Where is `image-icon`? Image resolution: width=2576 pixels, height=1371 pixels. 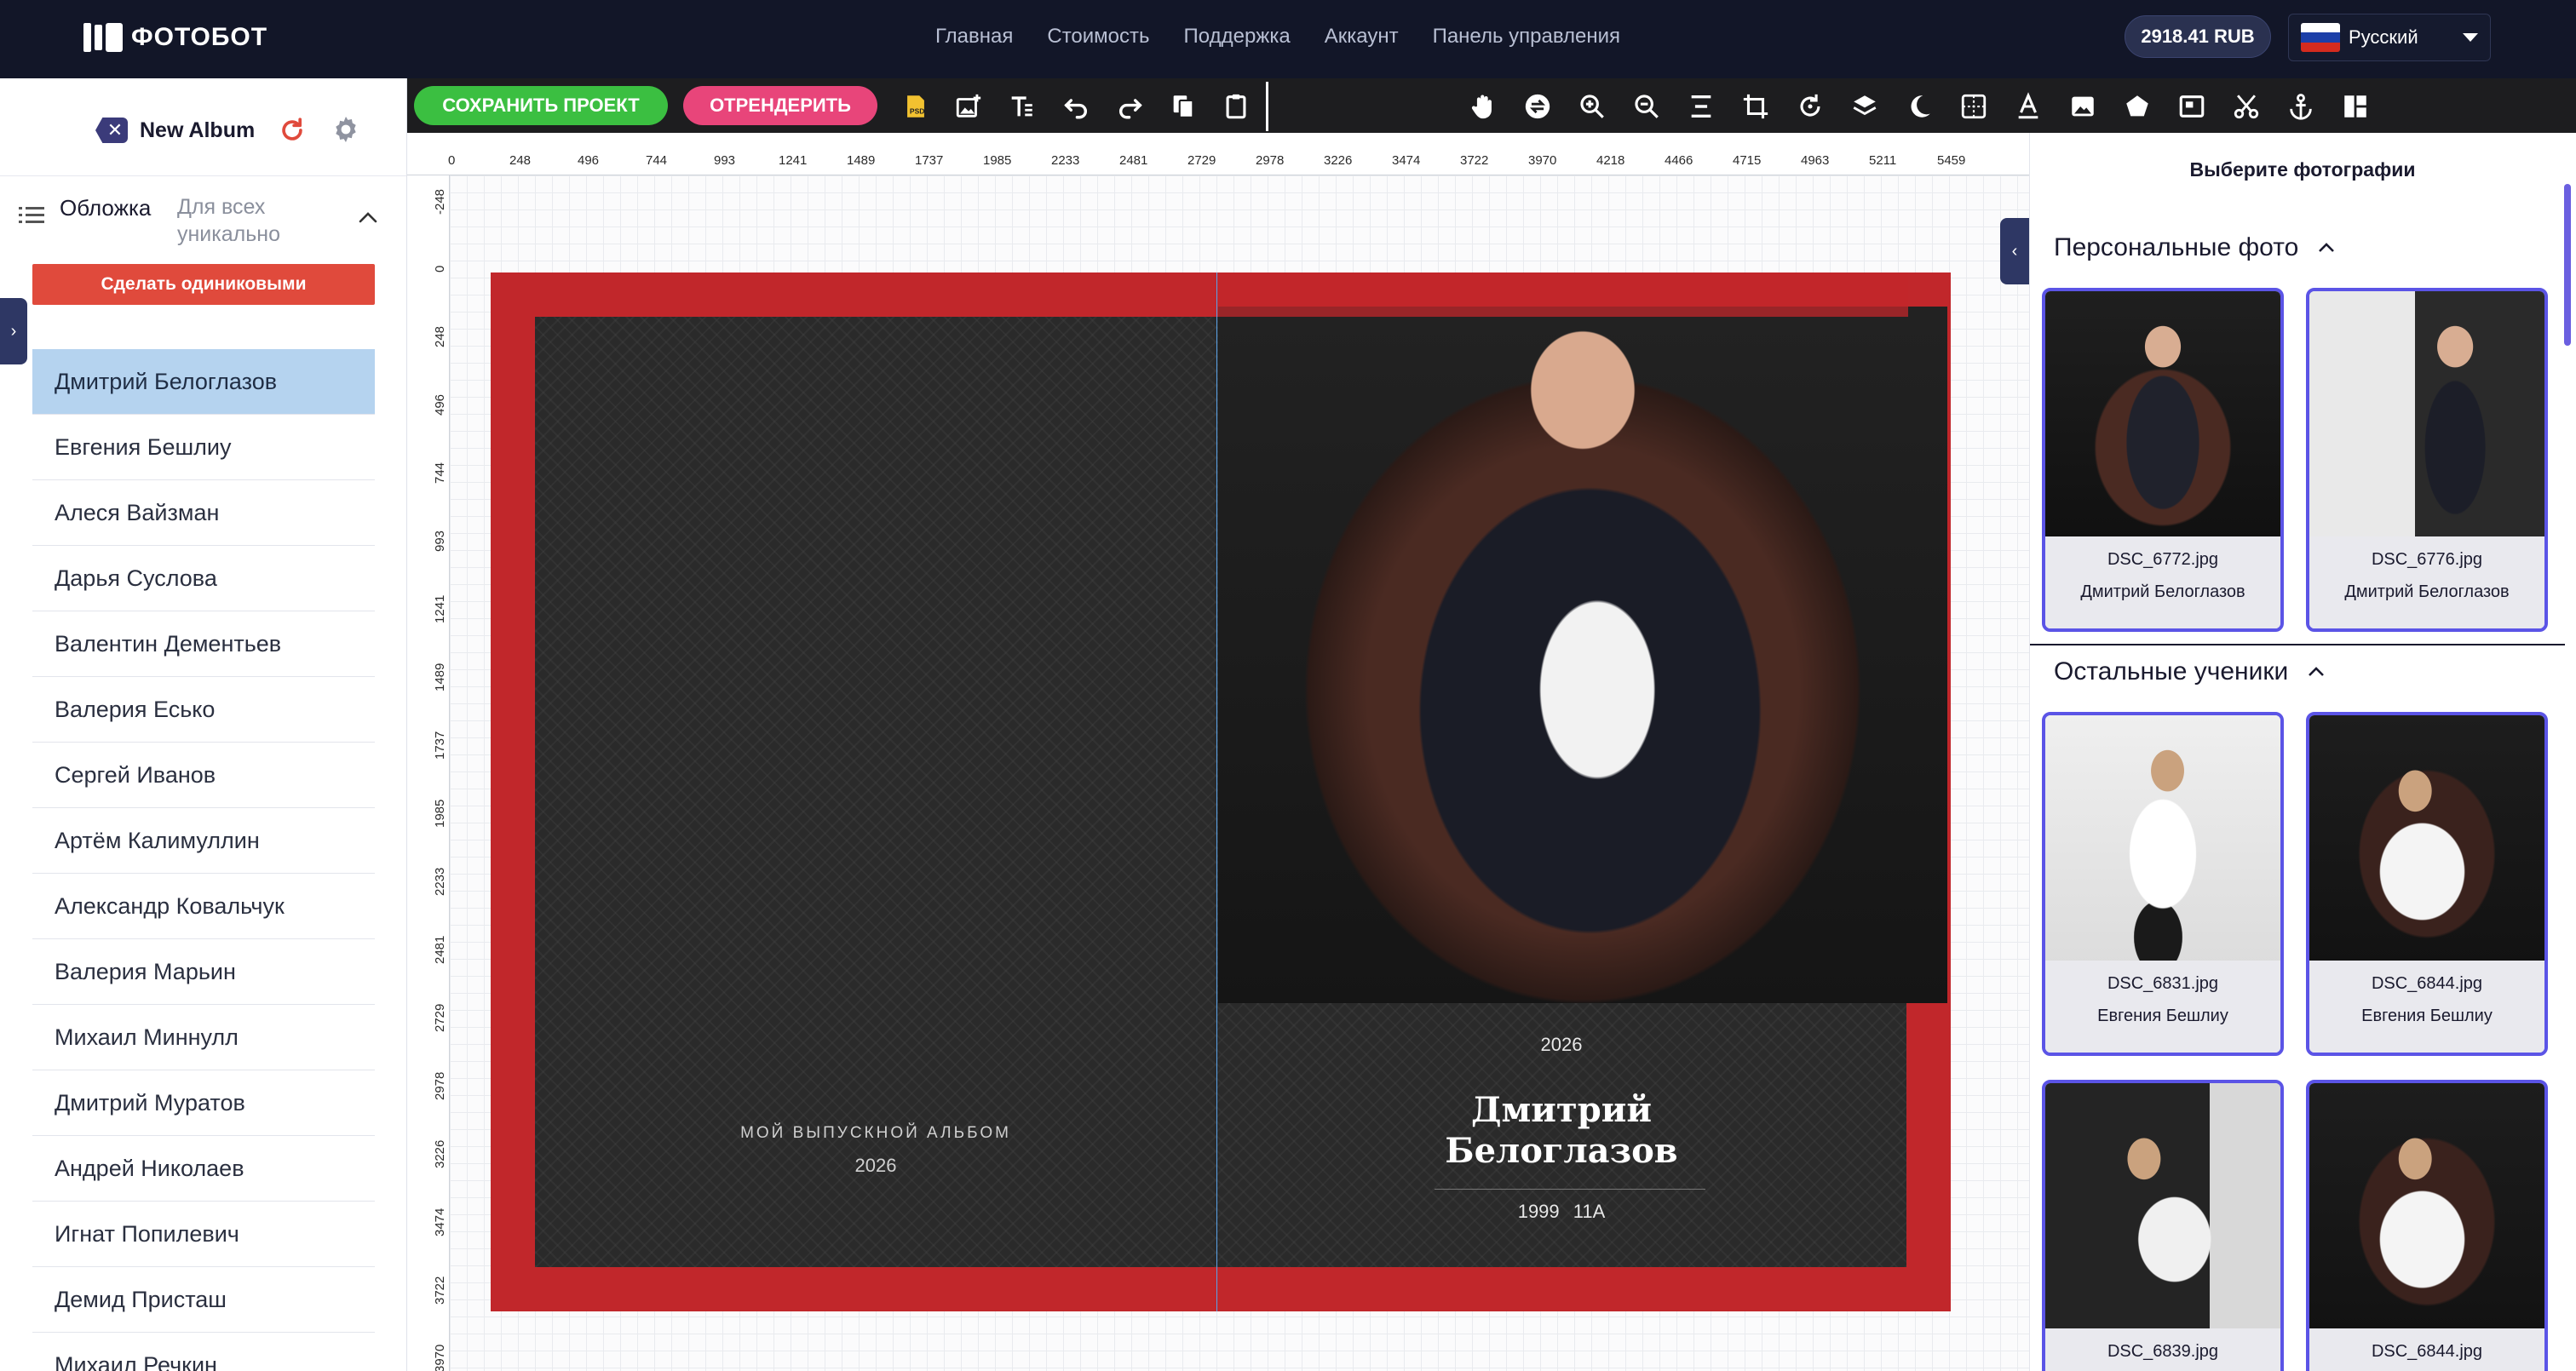
image-icon is located at coordinates (2083, 106).